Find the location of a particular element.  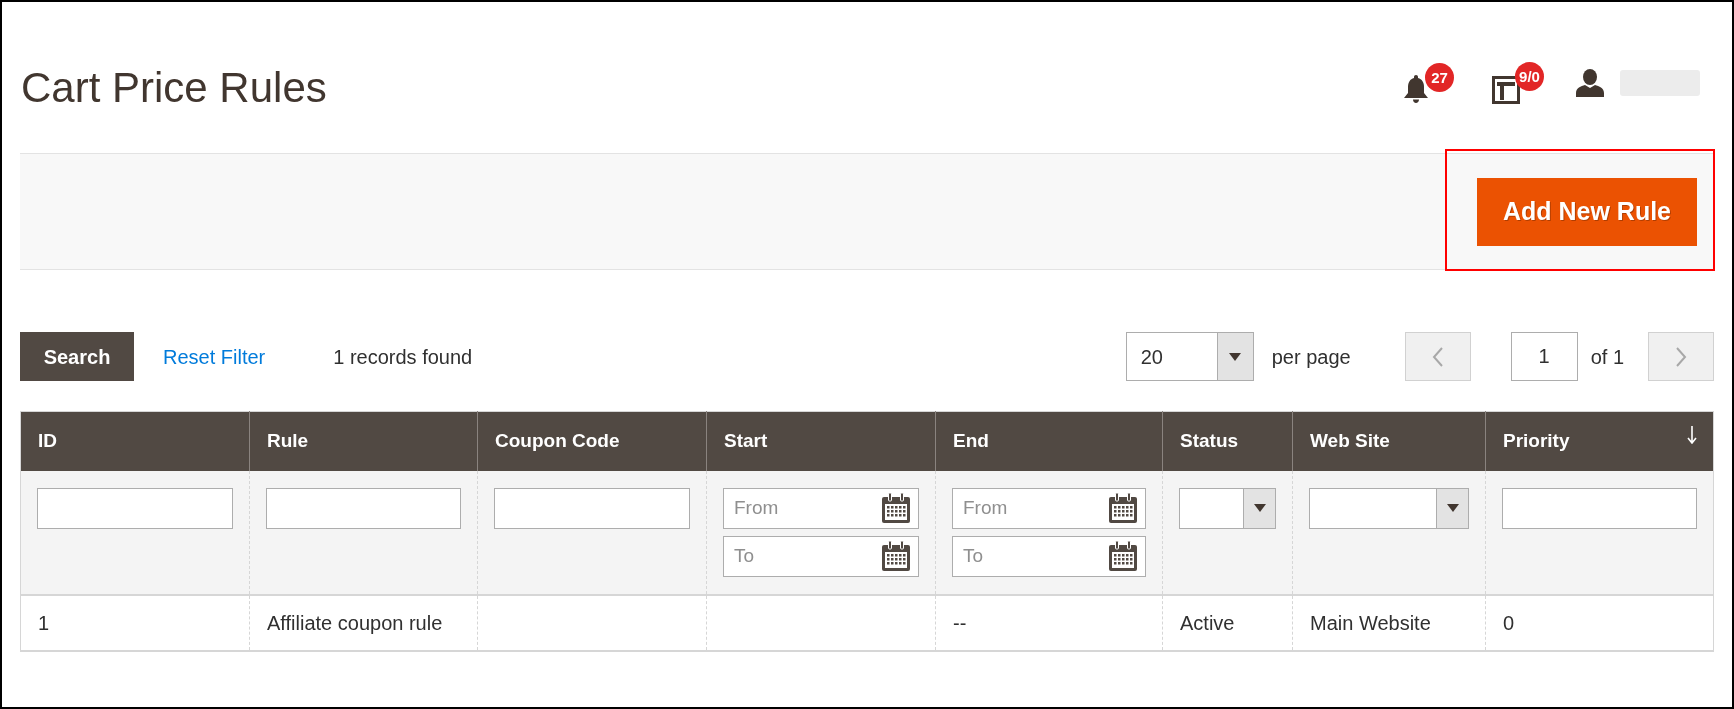

account-button is located at coordinates (1638, 83).